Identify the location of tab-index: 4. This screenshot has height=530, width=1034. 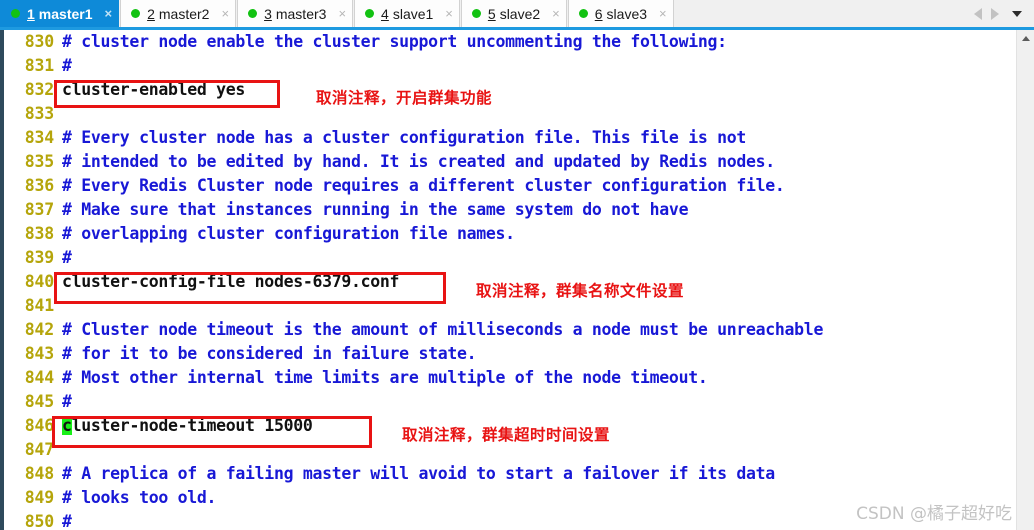
(385, 13).